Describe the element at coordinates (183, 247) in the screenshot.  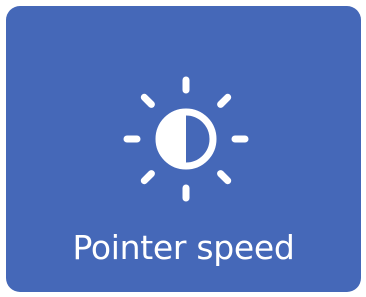
I see `tile-label: Pointer speed` at that location.